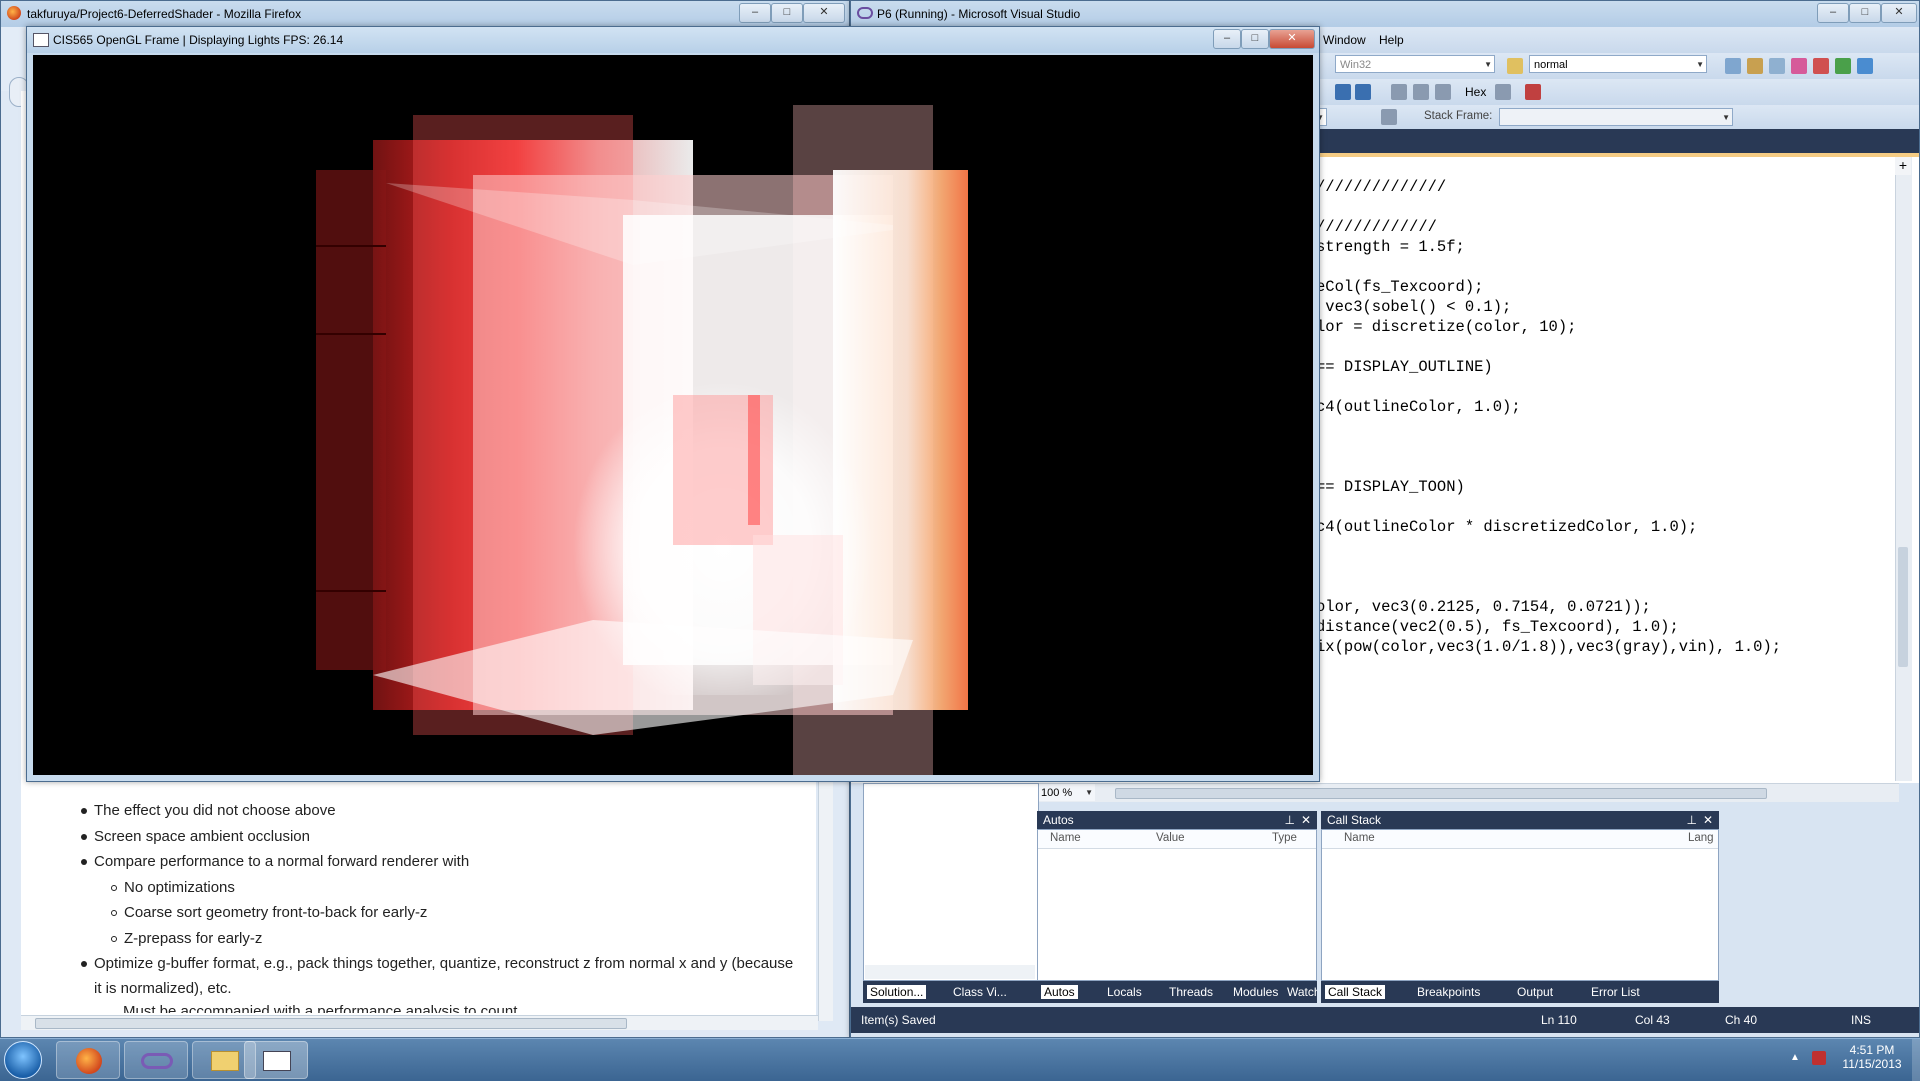 This screenshot has height=1081, width=1920. I want to click on folder-icon, so click(225, 1061).